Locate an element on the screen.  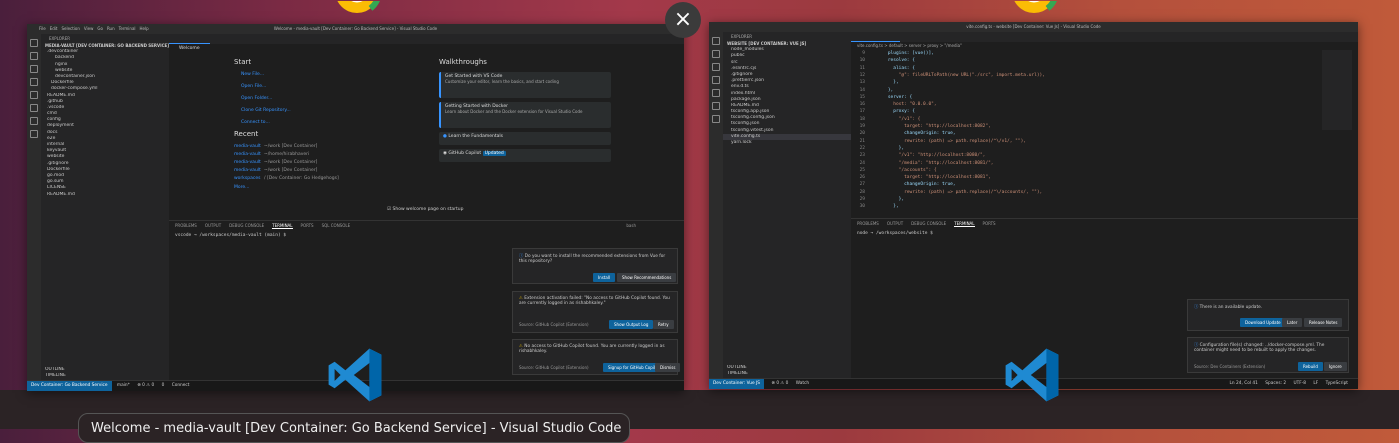
recent-item-name: workspaces is located at coordinates (247, 178).